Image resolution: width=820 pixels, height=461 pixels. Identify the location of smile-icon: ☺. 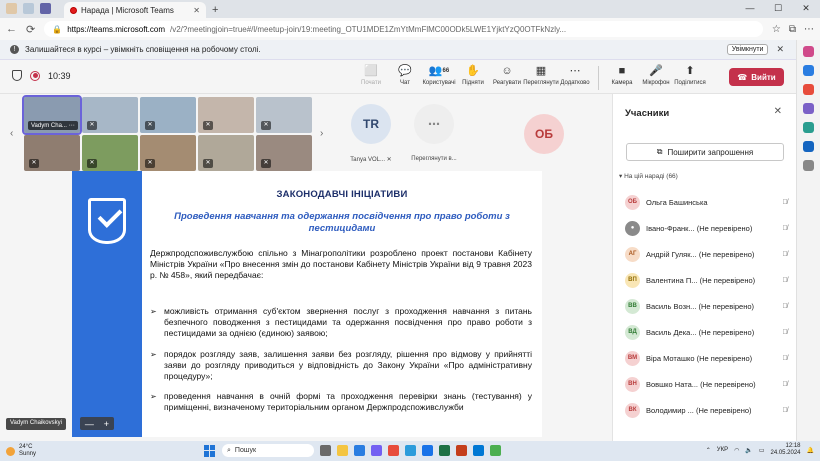
(507, 71).